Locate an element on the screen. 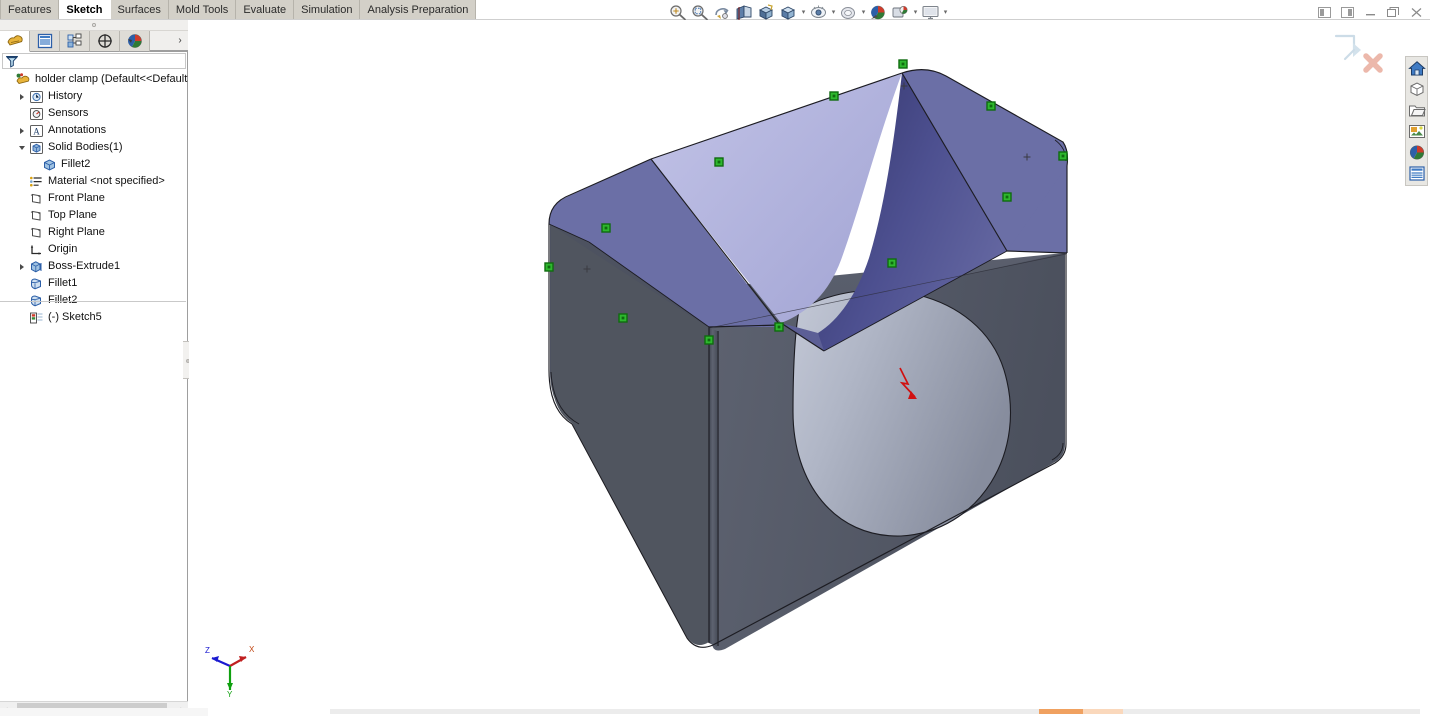 The height and width of the screenshot is (716, 1430). tree-filter-input is located at coordinates (94, 61).